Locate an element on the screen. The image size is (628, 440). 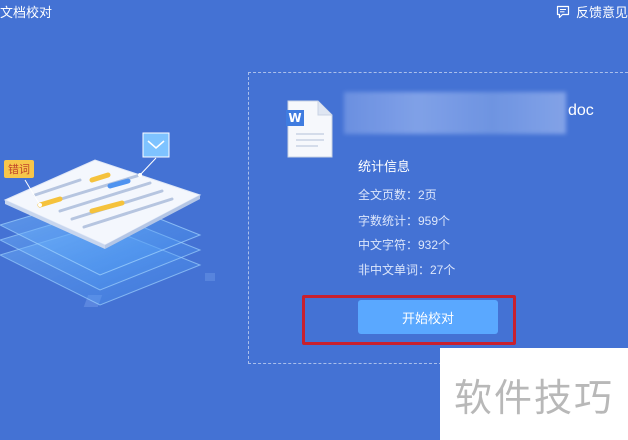
stat-non-chinese-words: 非中文单词：27个 is located at coordinates (407, 270).